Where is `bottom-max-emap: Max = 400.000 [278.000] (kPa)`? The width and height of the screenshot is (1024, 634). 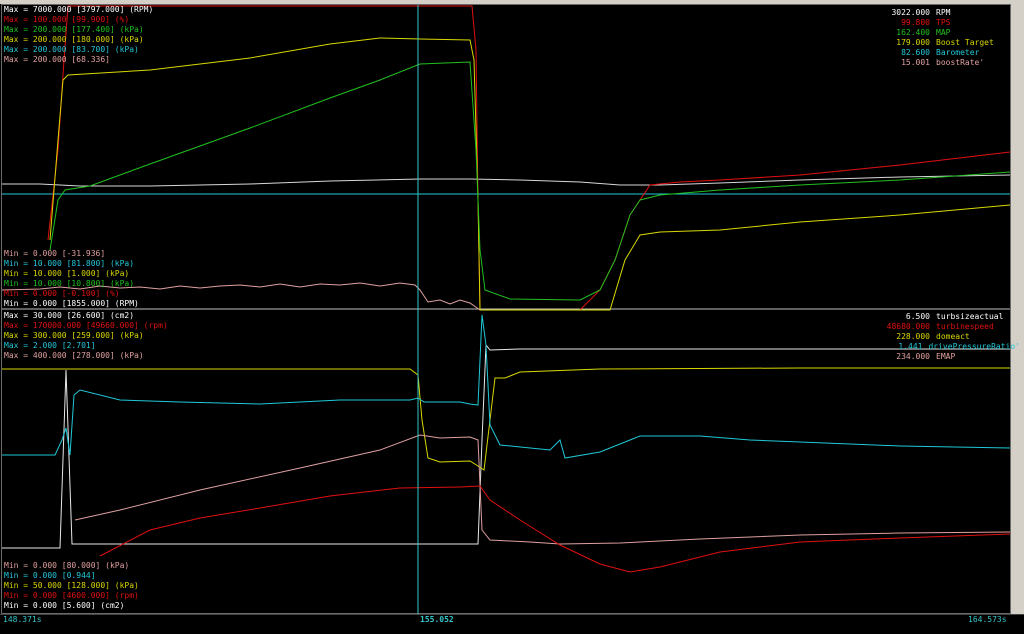
bottom-max-emap: Max = 400.000 [278.000] (kPa) is located at coordinates (74, 355).